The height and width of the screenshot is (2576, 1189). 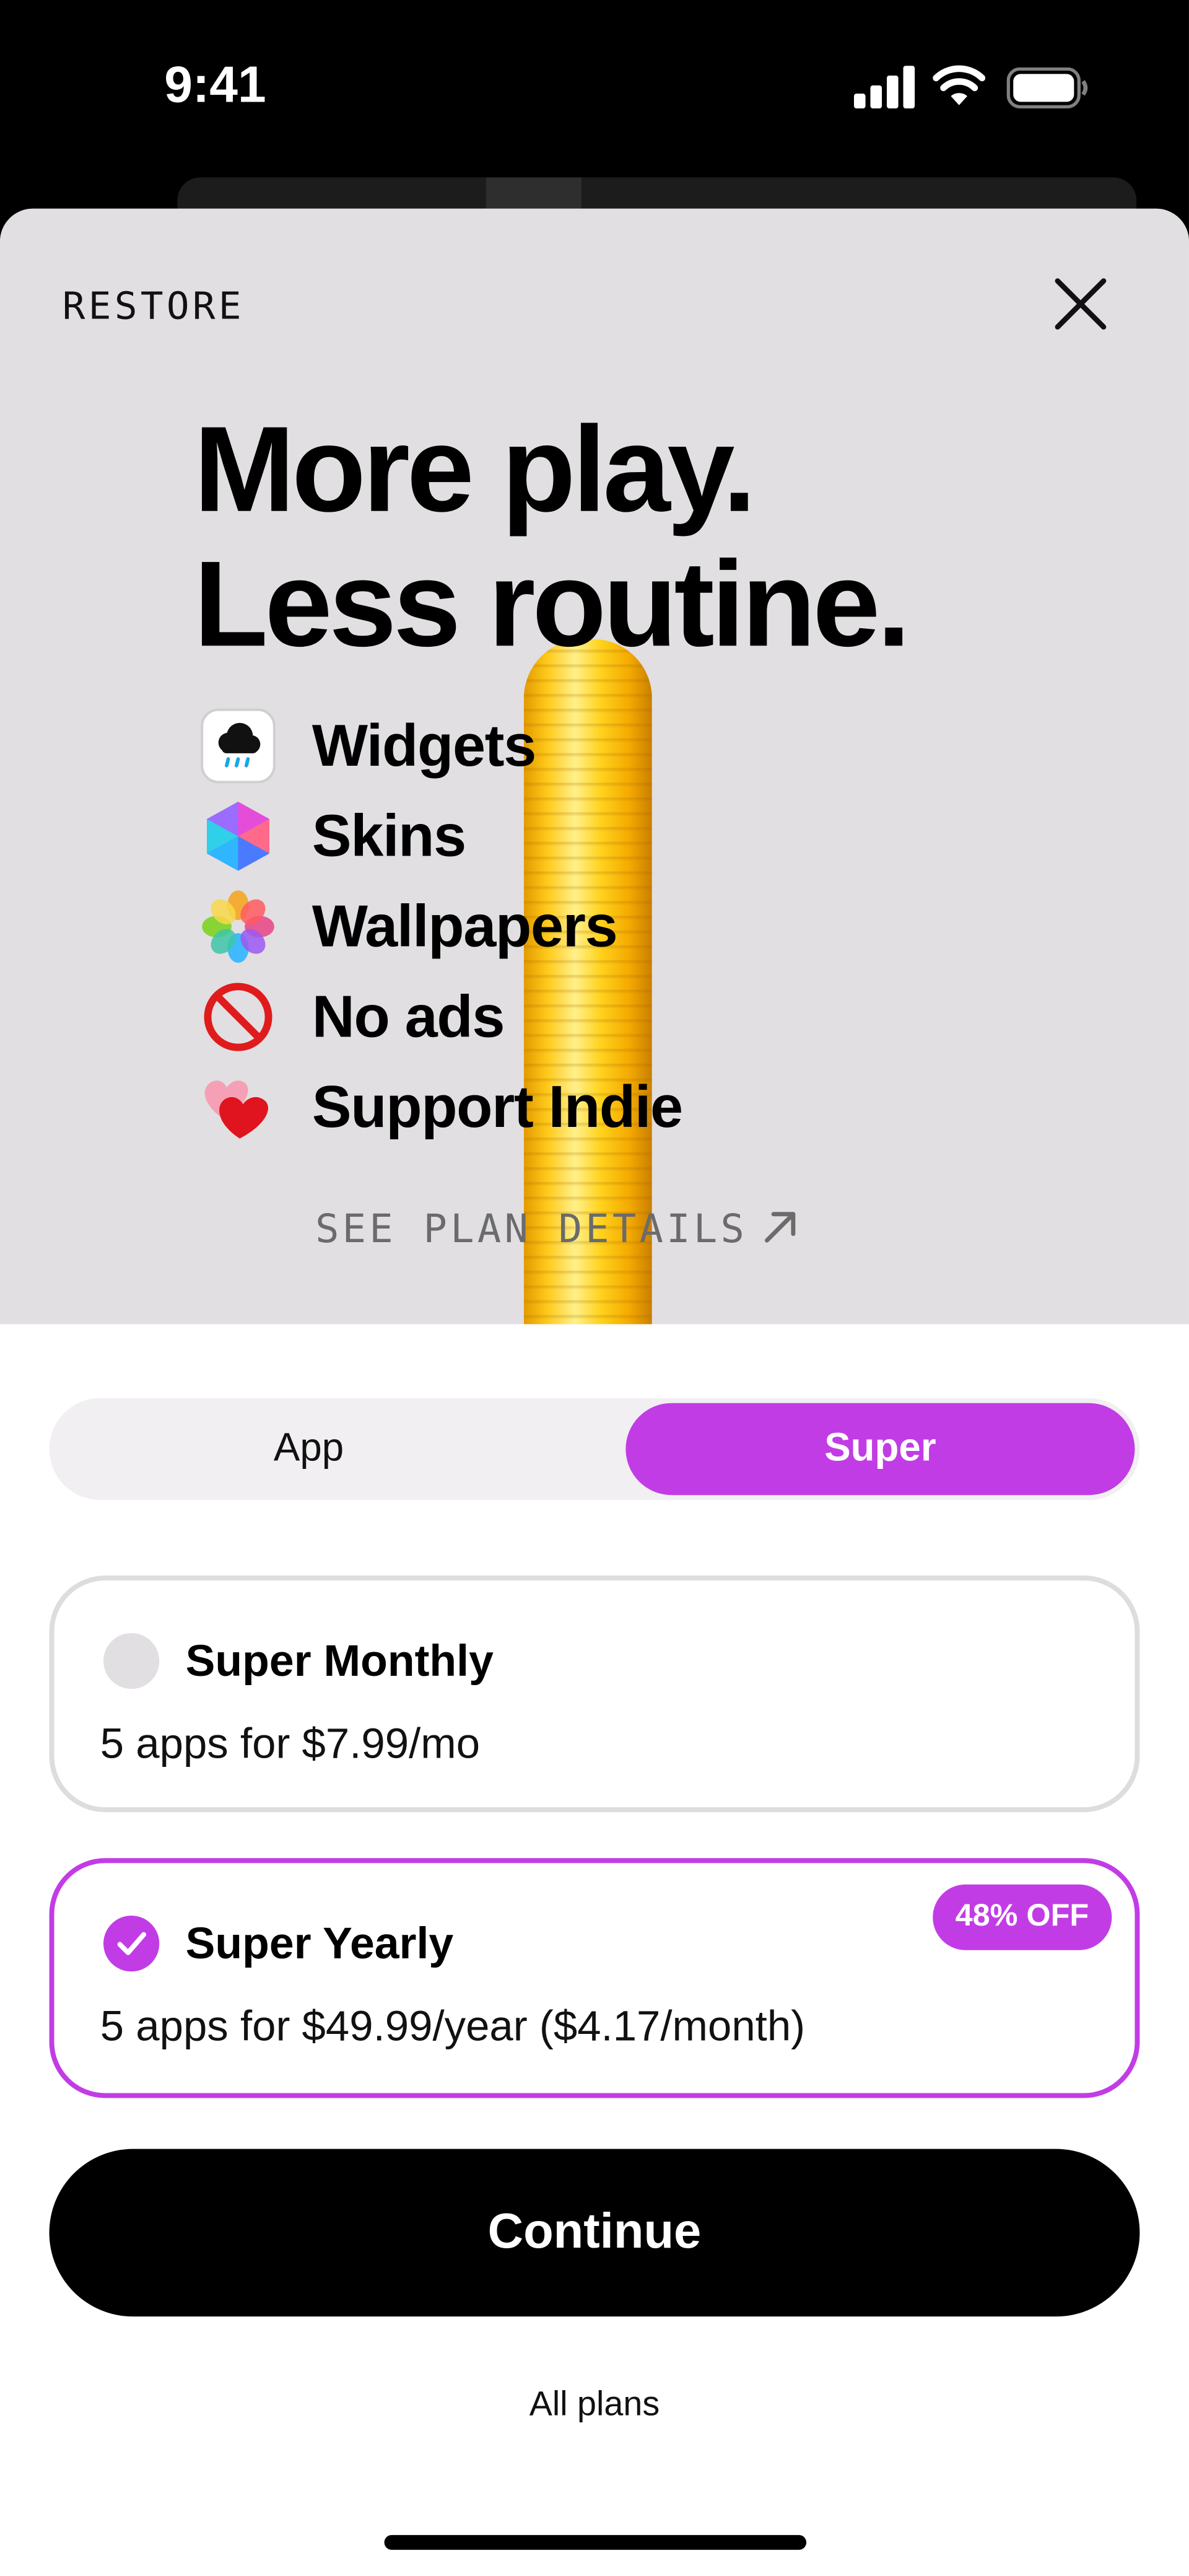 What do you see at coordinates (131, 1944) in the screenshot?
I see `checkmark-circle-icon` at bounding box center [131, 1944].